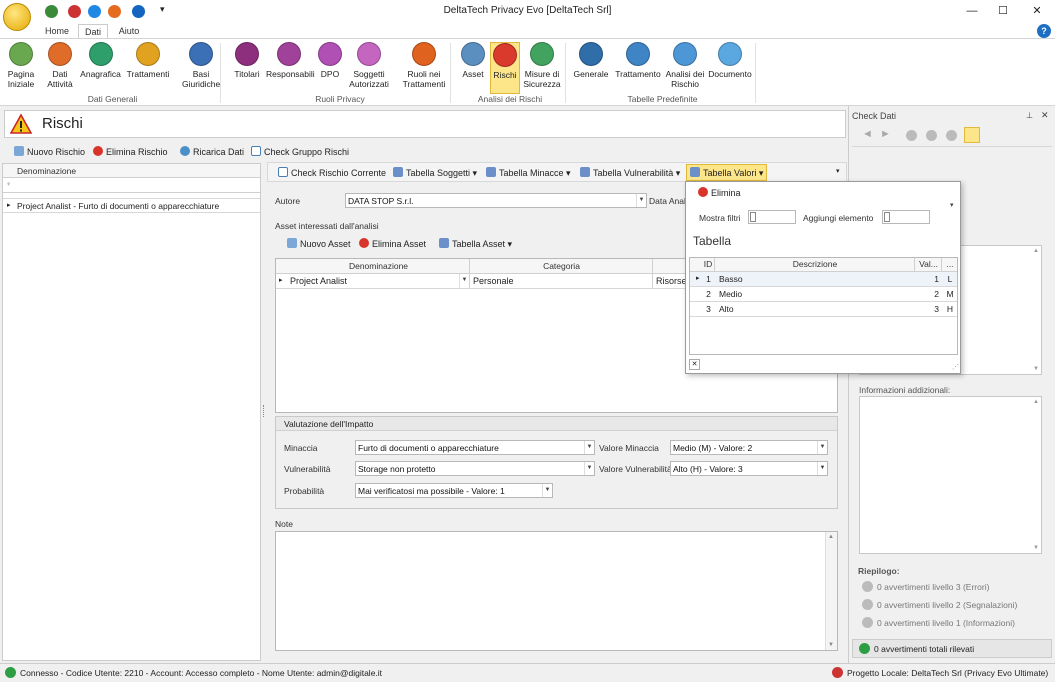 This screenshot has height=682, width=1055. I want to click on values-table-button: Tabella Valori ▾, so click(727, 172).